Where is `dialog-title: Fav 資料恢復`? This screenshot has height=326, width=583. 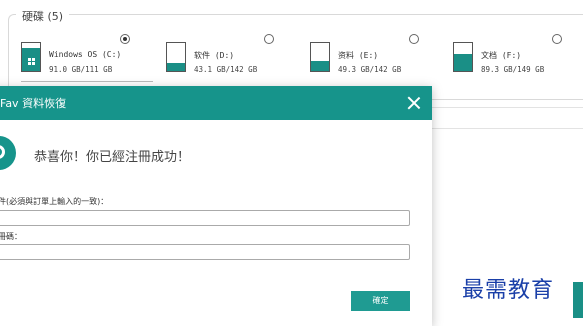
dialog-title: Fav 資料恢復 is located at coordinates (33, 103).